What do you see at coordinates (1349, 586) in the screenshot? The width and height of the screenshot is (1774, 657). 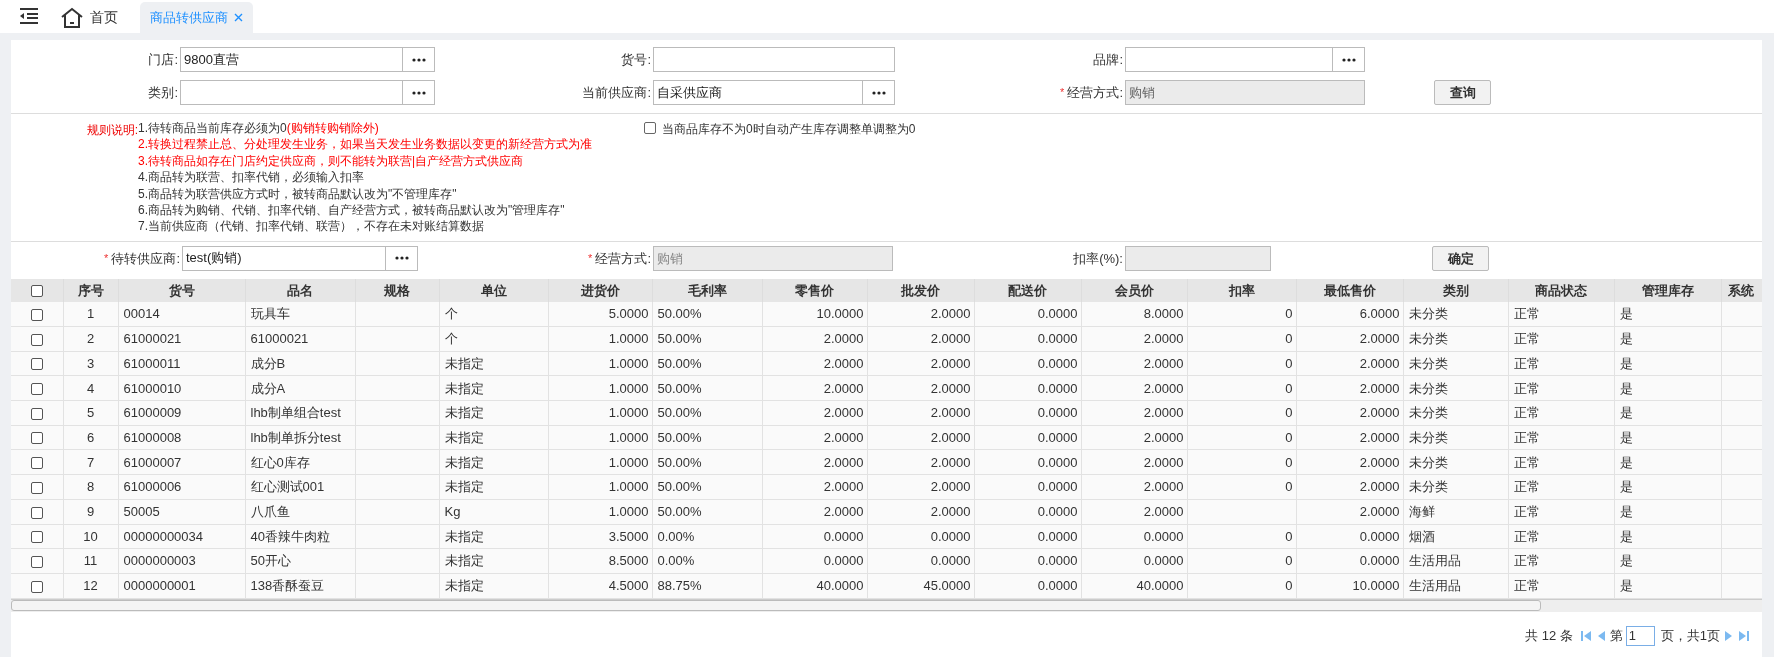 I see `table-cell: 10.0000` at bounding box center [1349, 586].